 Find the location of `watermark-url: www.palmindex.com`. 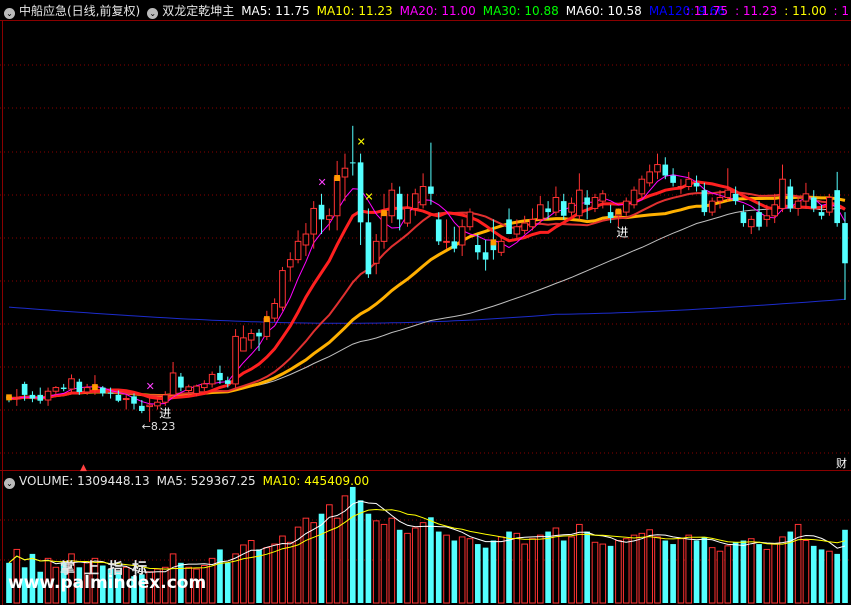

watermark-url: www.palmindex.com is located at coordinates (107, 583).